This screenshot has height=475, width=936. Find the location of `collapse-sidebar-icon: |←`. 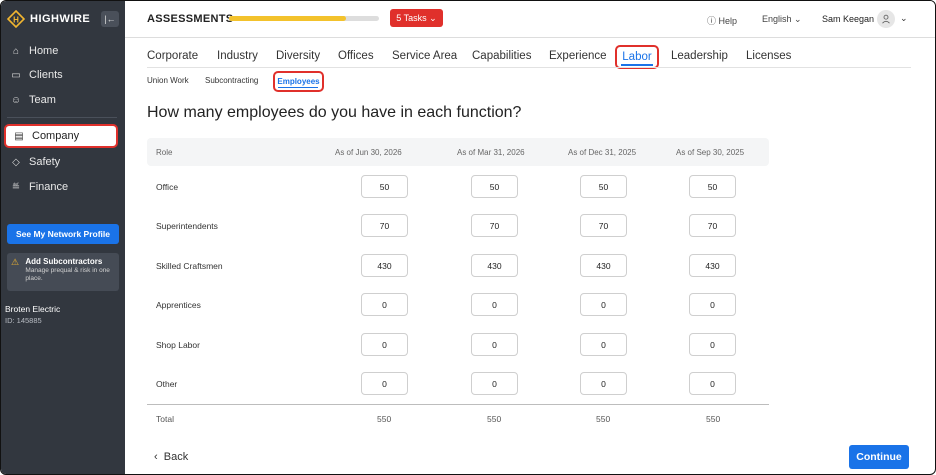

collapse-sidebar-icon: |← is located at coordinates (110, 19).